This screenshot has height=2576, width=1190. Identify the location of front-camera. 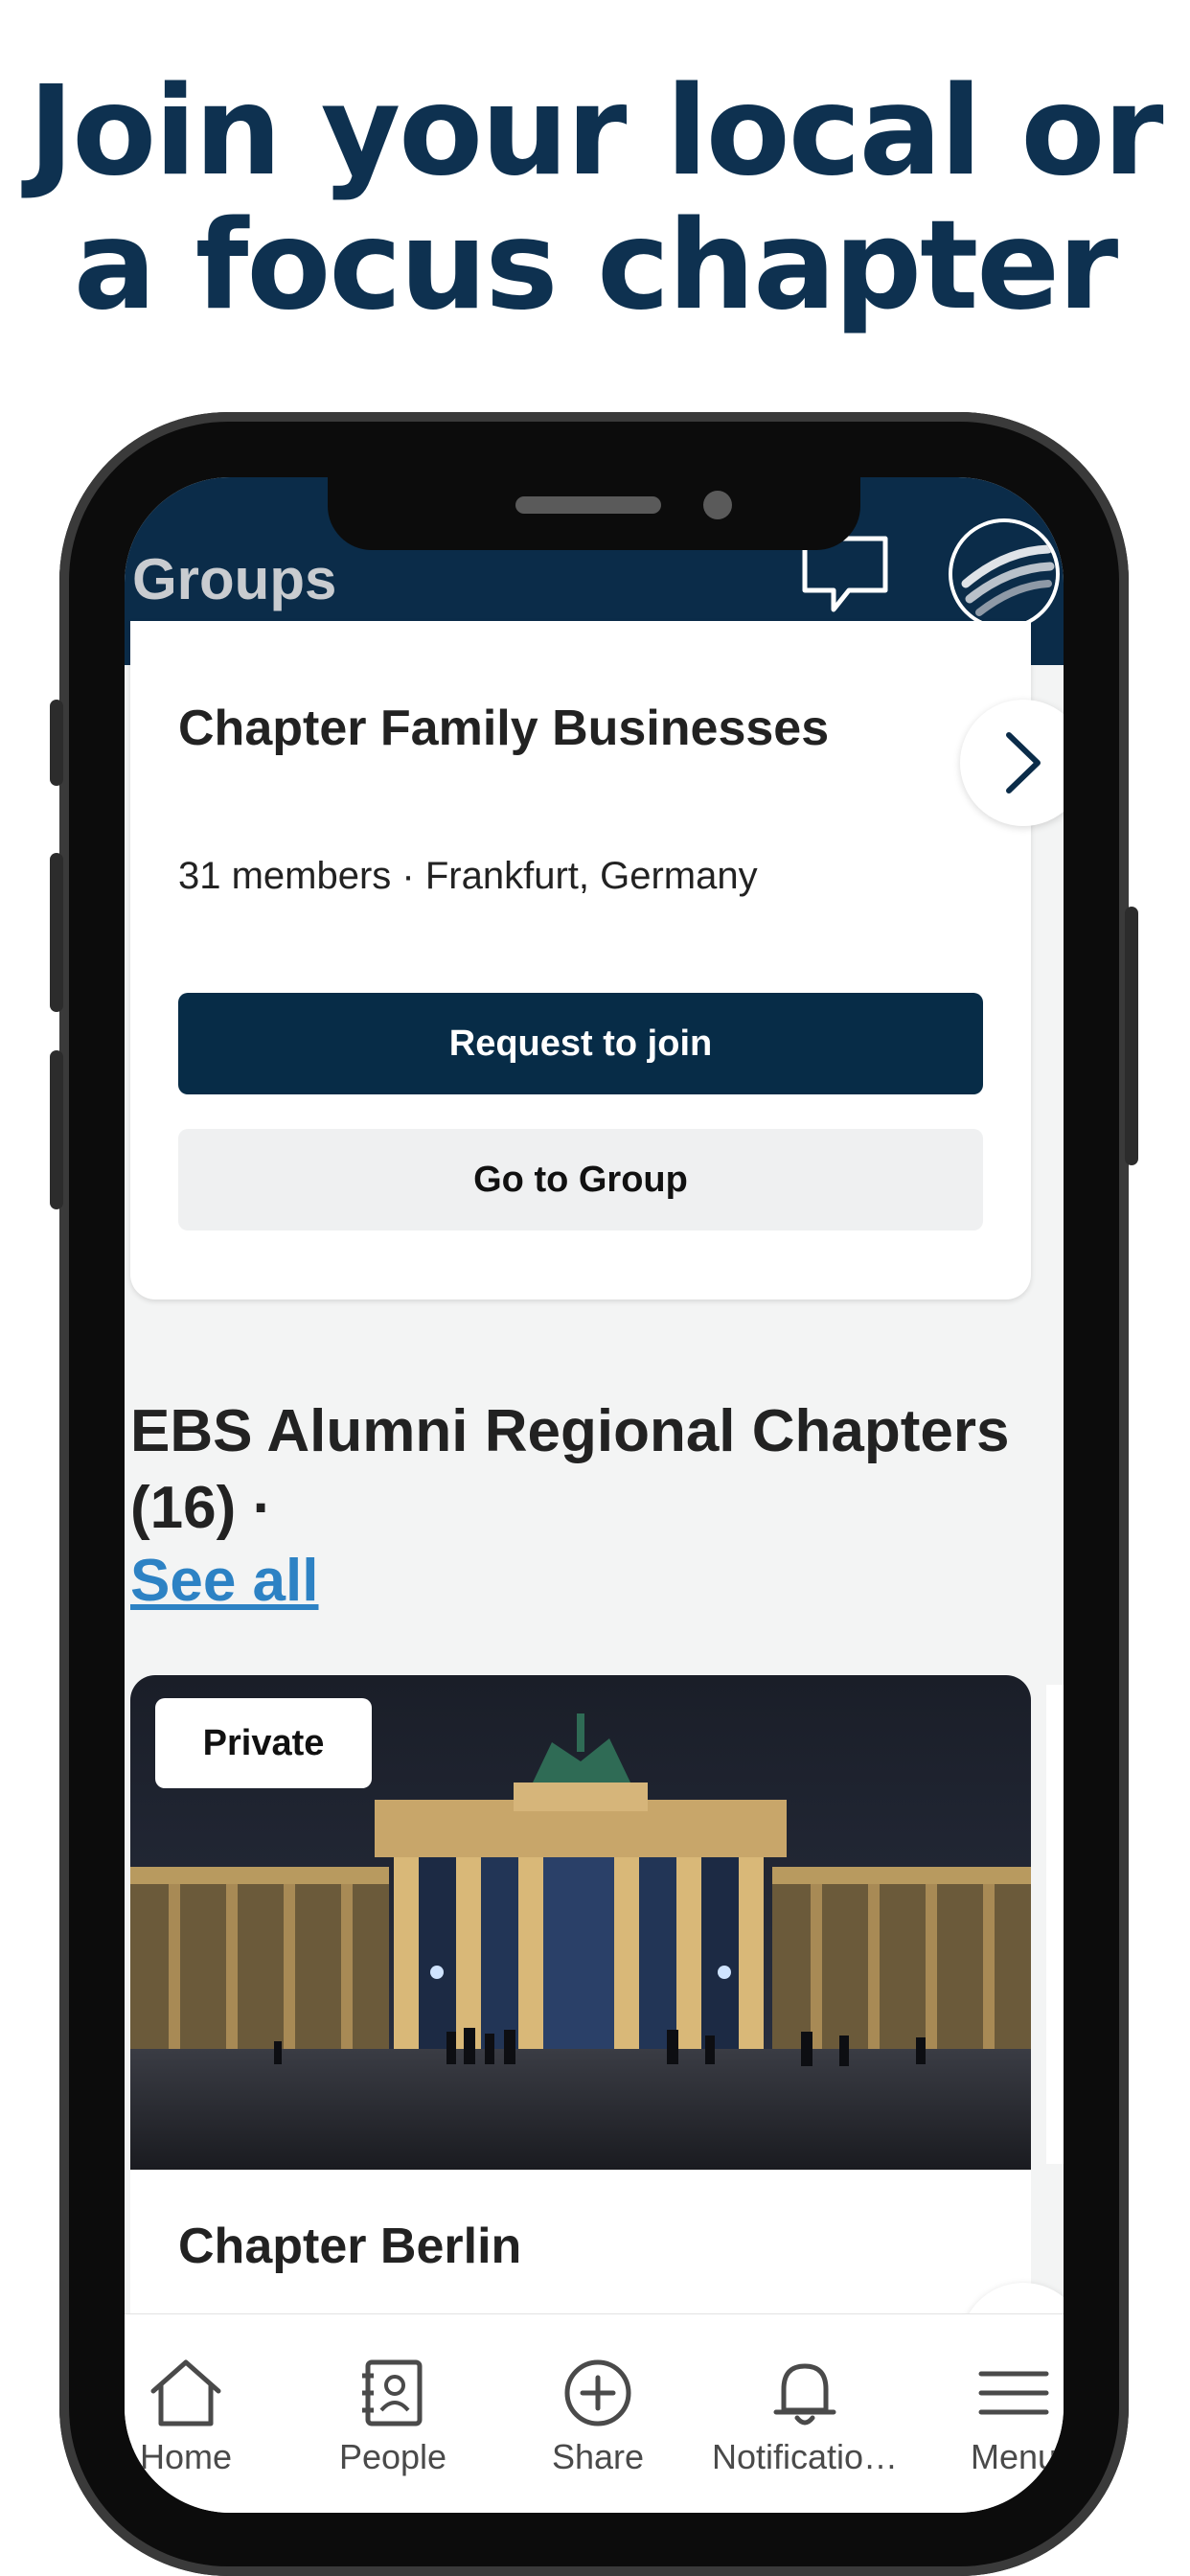
(717, 505).